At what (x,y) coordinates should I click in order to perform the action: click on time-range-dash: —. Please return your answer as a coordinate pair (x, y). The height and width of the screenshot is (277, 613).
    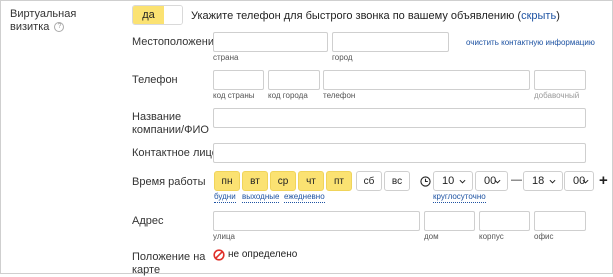
    Looking at the image, I should click on (516, 180).